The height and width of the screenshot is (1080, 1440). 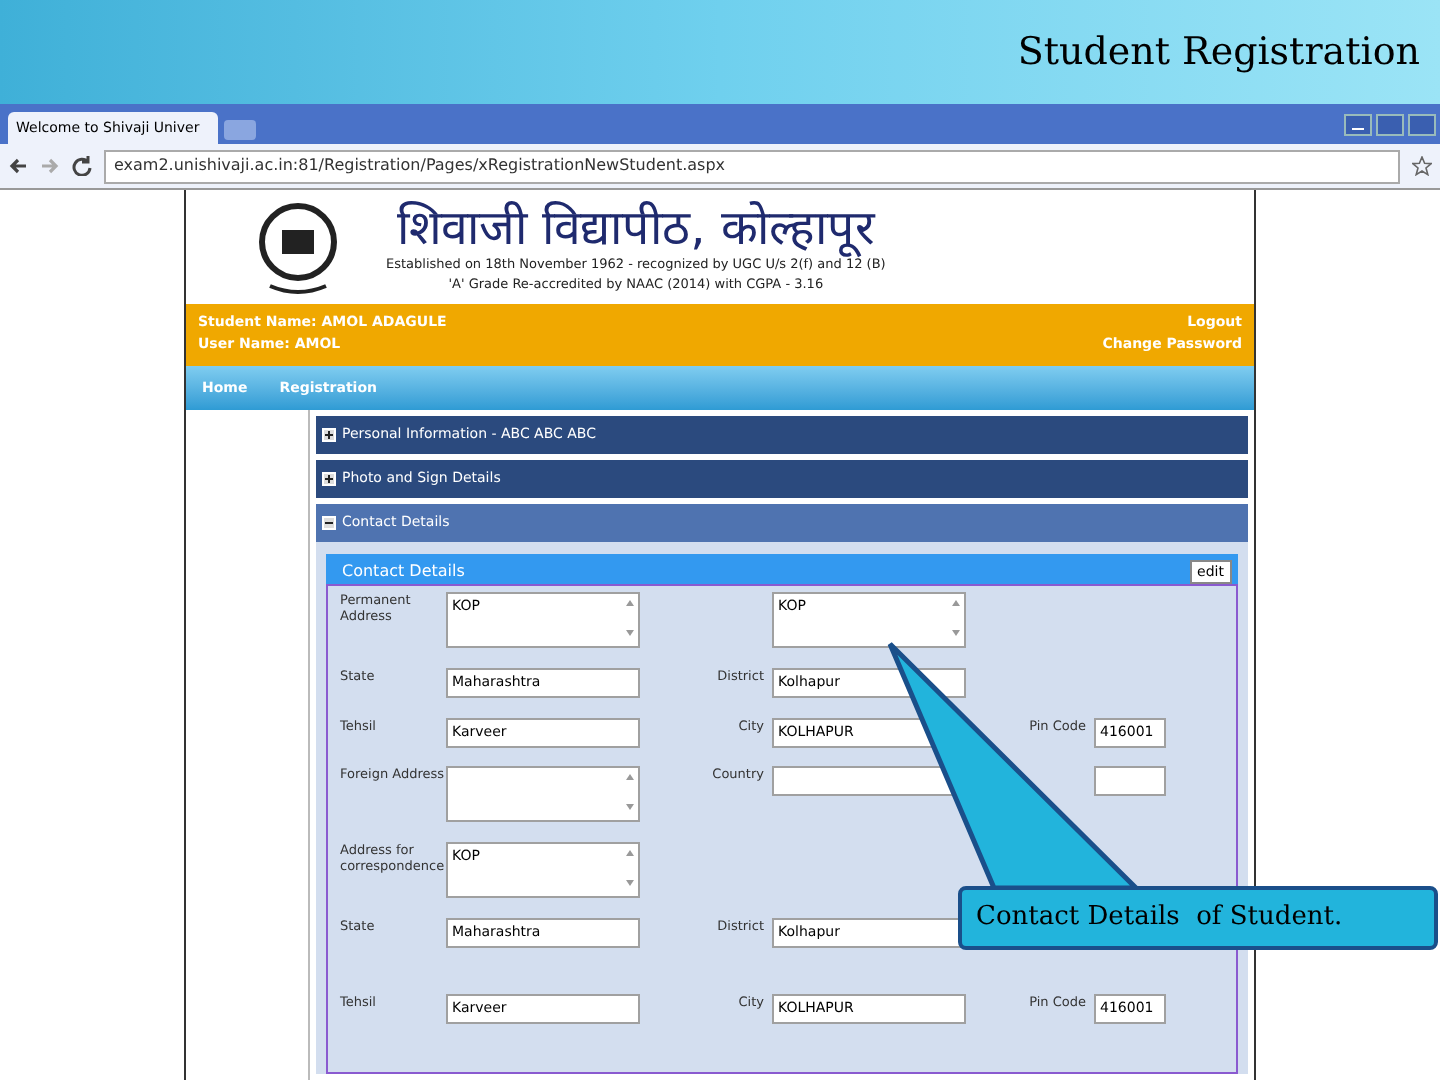 I want to click on collapse-icon, so click(x=329, y=523).